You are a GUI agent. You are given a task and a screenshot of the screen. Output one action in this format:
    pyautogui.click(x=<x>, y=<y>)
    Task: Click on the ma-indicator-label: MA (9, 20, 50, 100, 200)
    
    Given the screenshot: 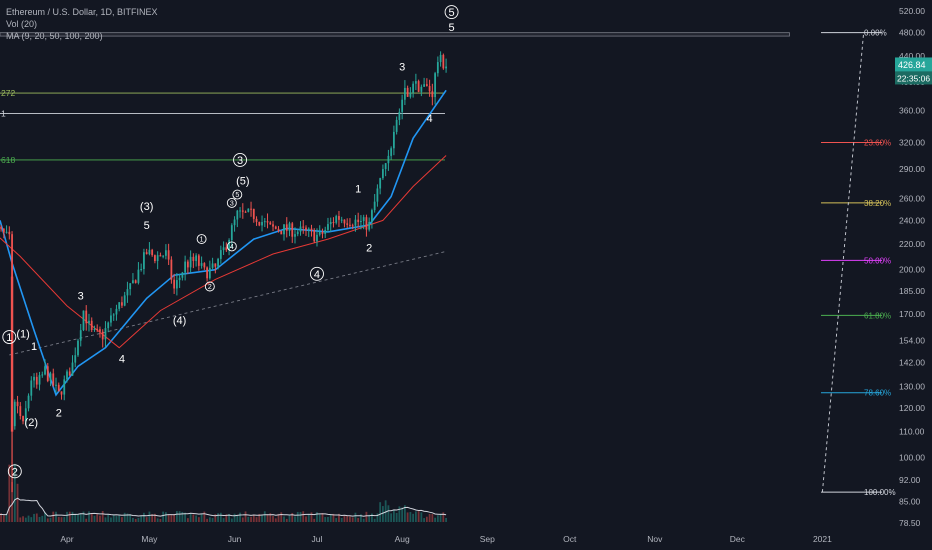 What is the action you would take?
    pyautogui.click(x=82, y=36)
    